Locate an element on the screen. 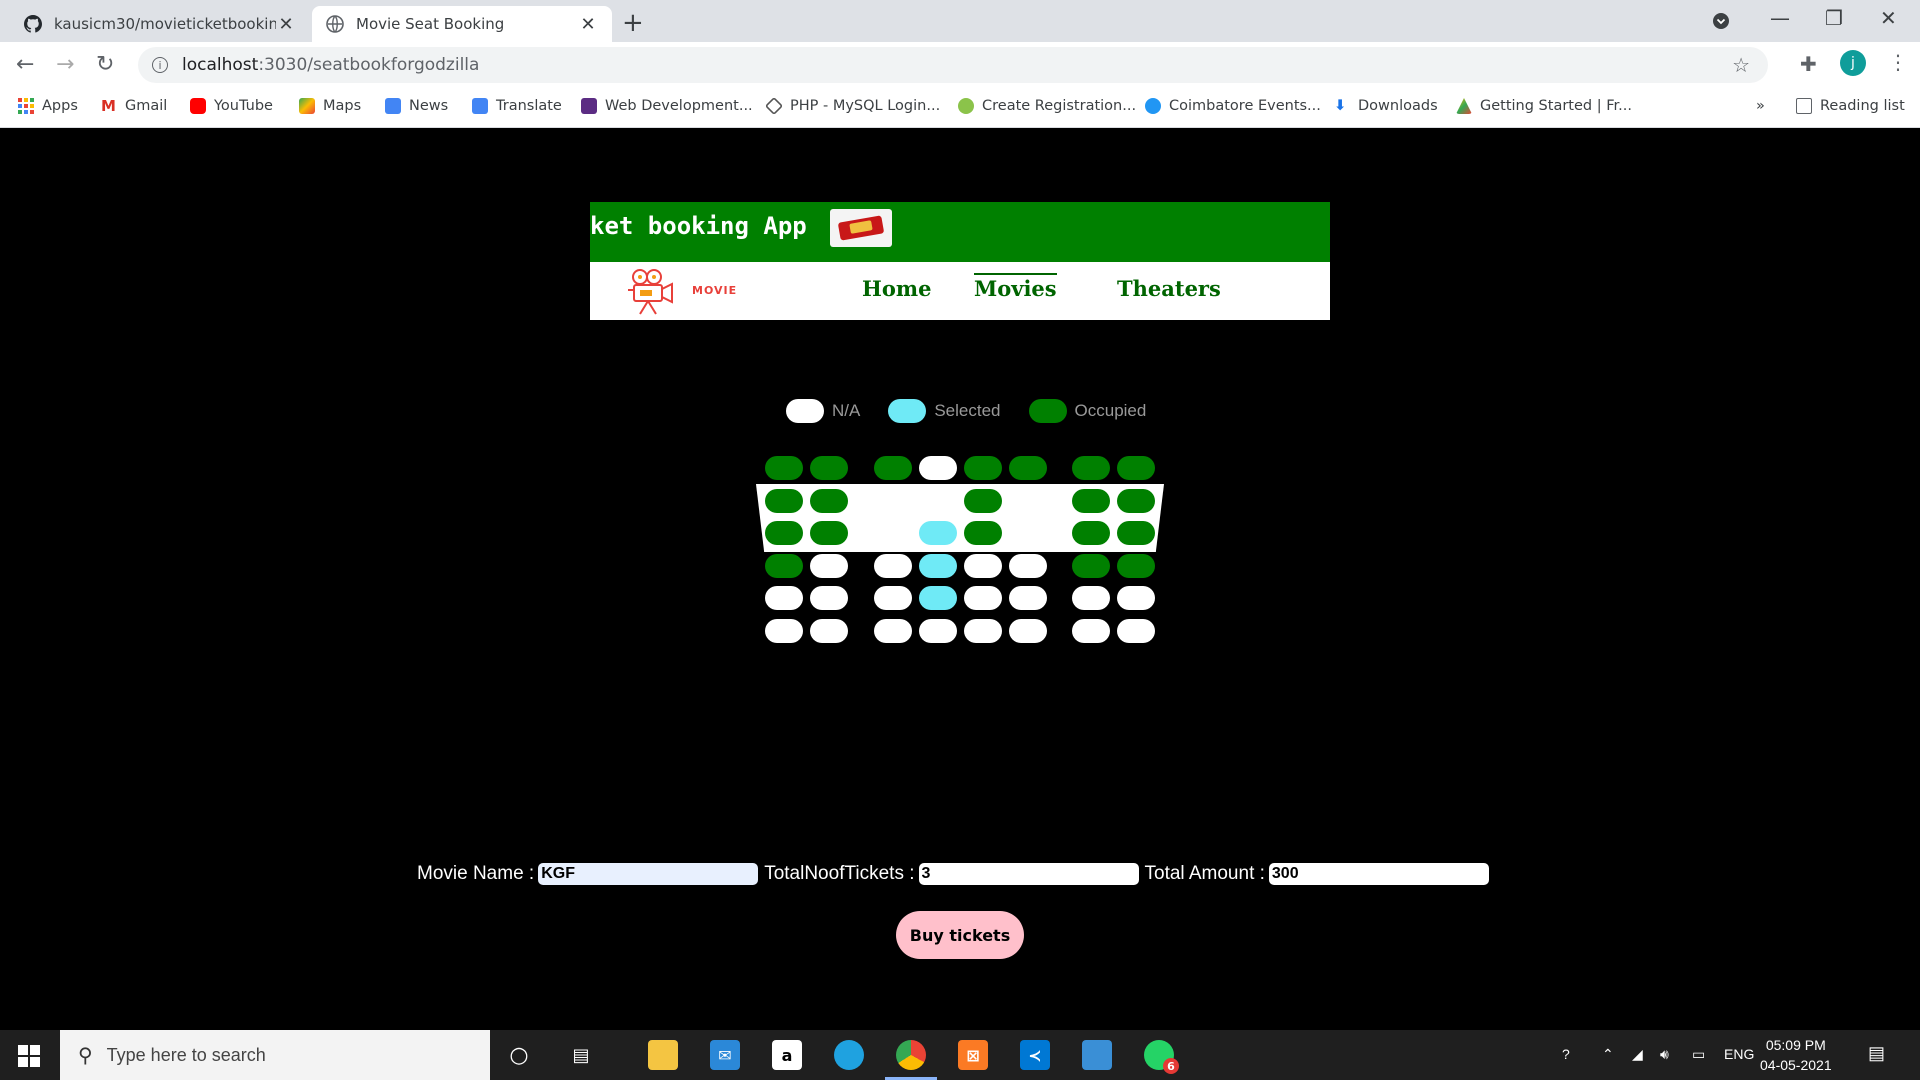  buy-tickets-button: Buy tickets is located at coordinates (960, 935).